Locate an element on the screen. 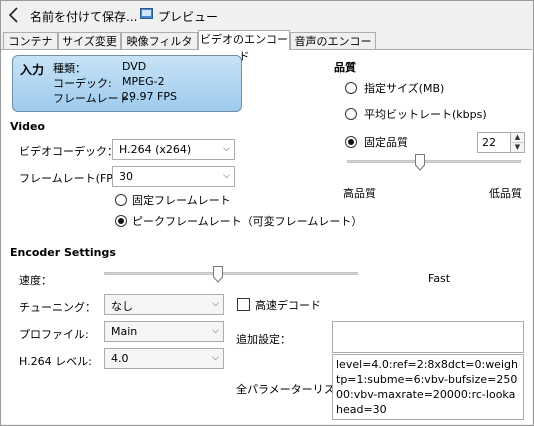  source-type-label: 種類： is located at coordinates (69, 68).